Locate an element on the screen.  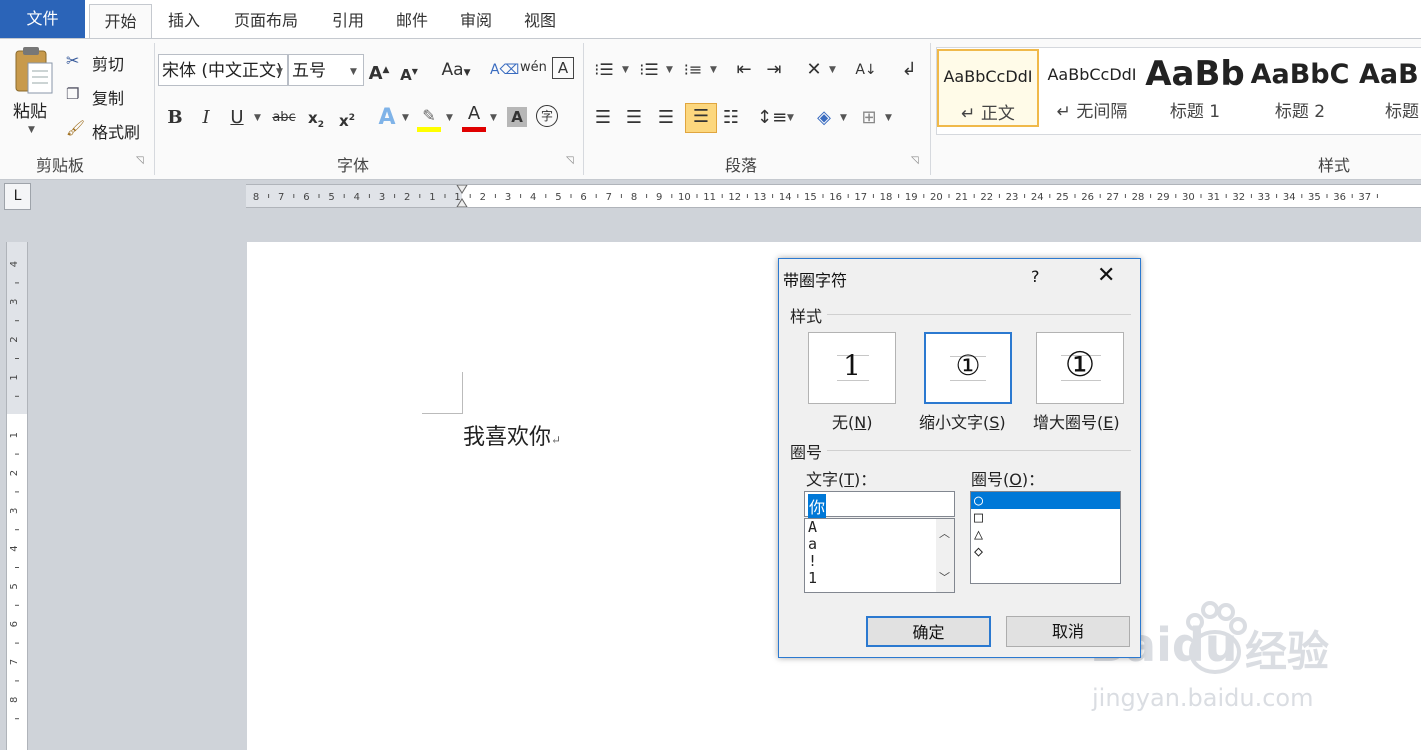
tab-selector-button: L is located at coordinates (17, 196).